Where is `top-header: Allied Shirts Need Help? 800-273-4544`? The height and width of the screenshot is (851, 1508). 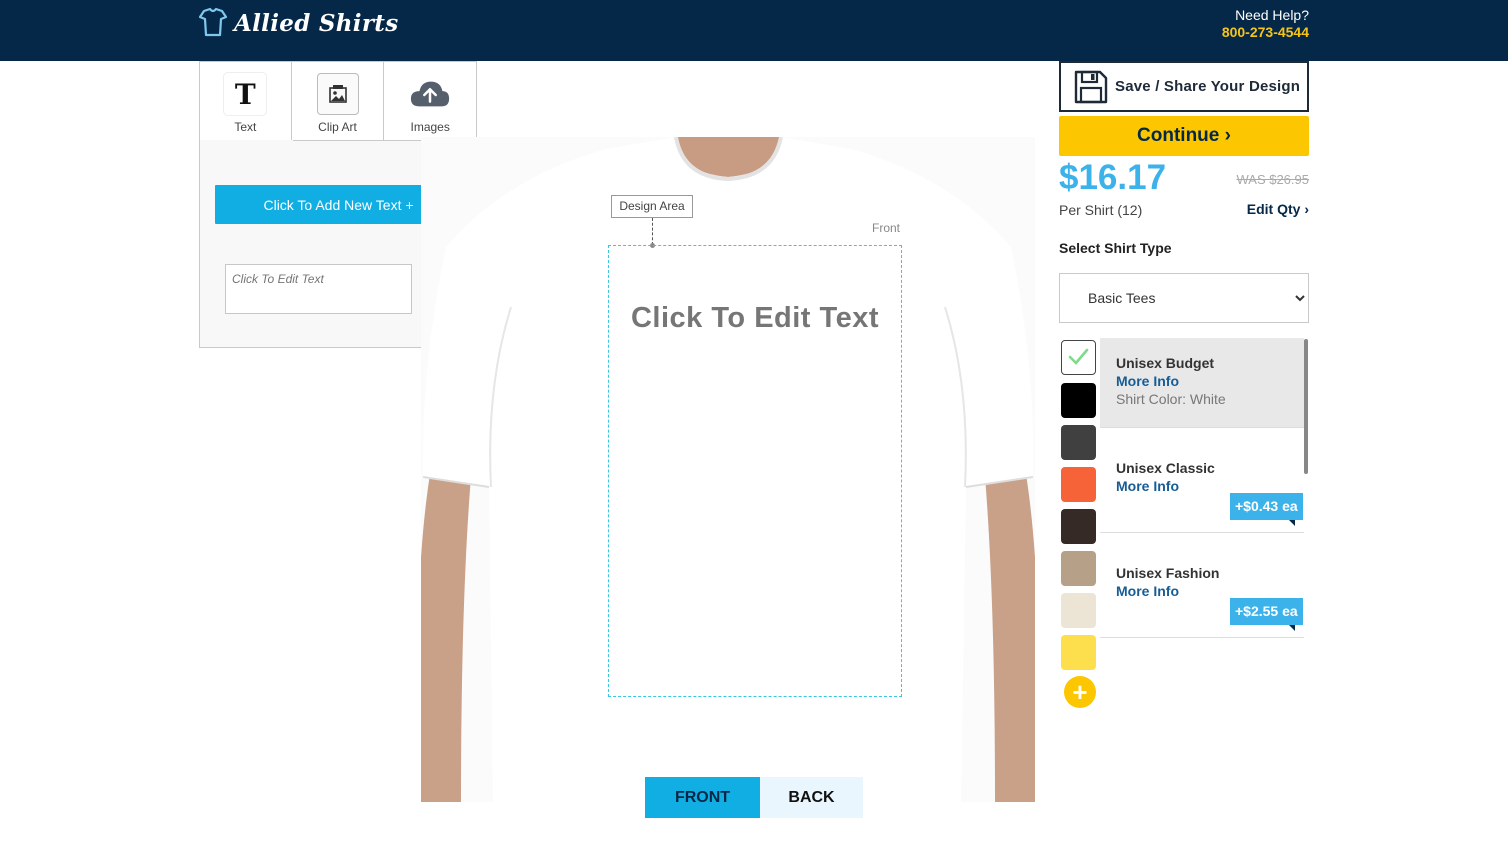 top-header: Allied Shirts Need Help? 800-273-4544 is located at coordinates (754, 30).